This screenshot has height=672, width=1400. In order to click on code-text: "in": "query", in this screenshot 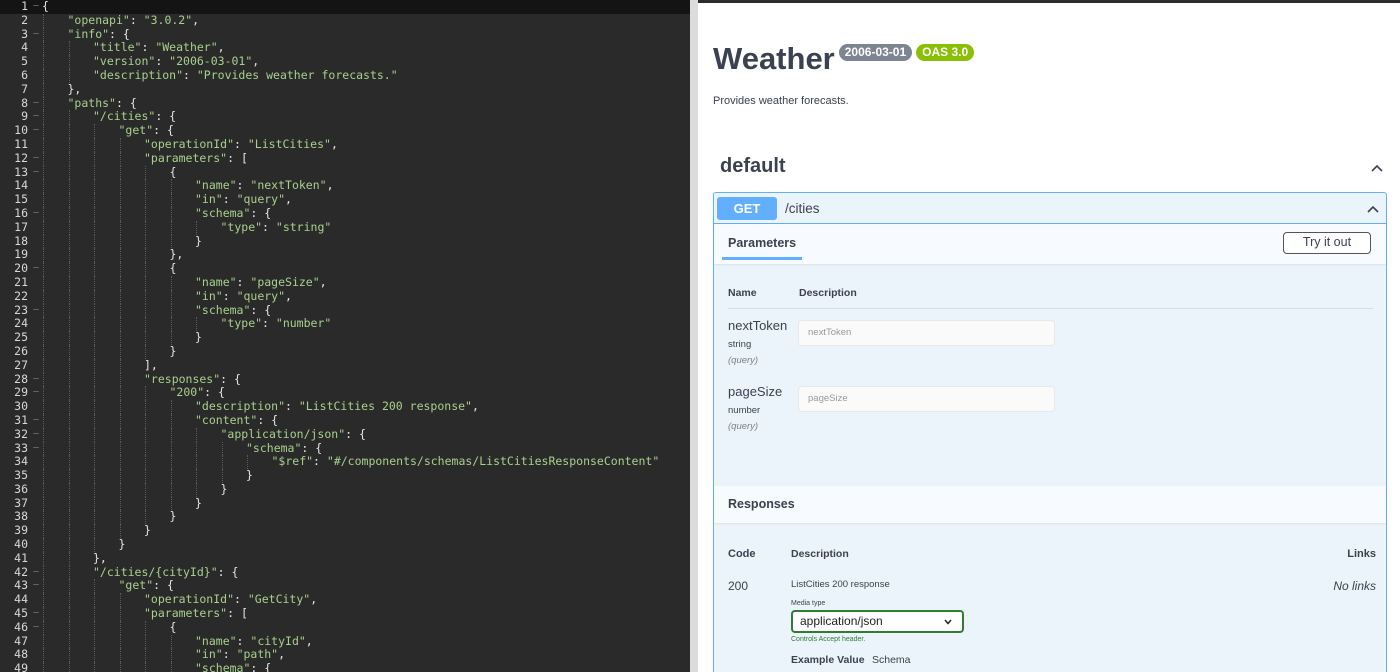, I will do `click(243, 296)`.